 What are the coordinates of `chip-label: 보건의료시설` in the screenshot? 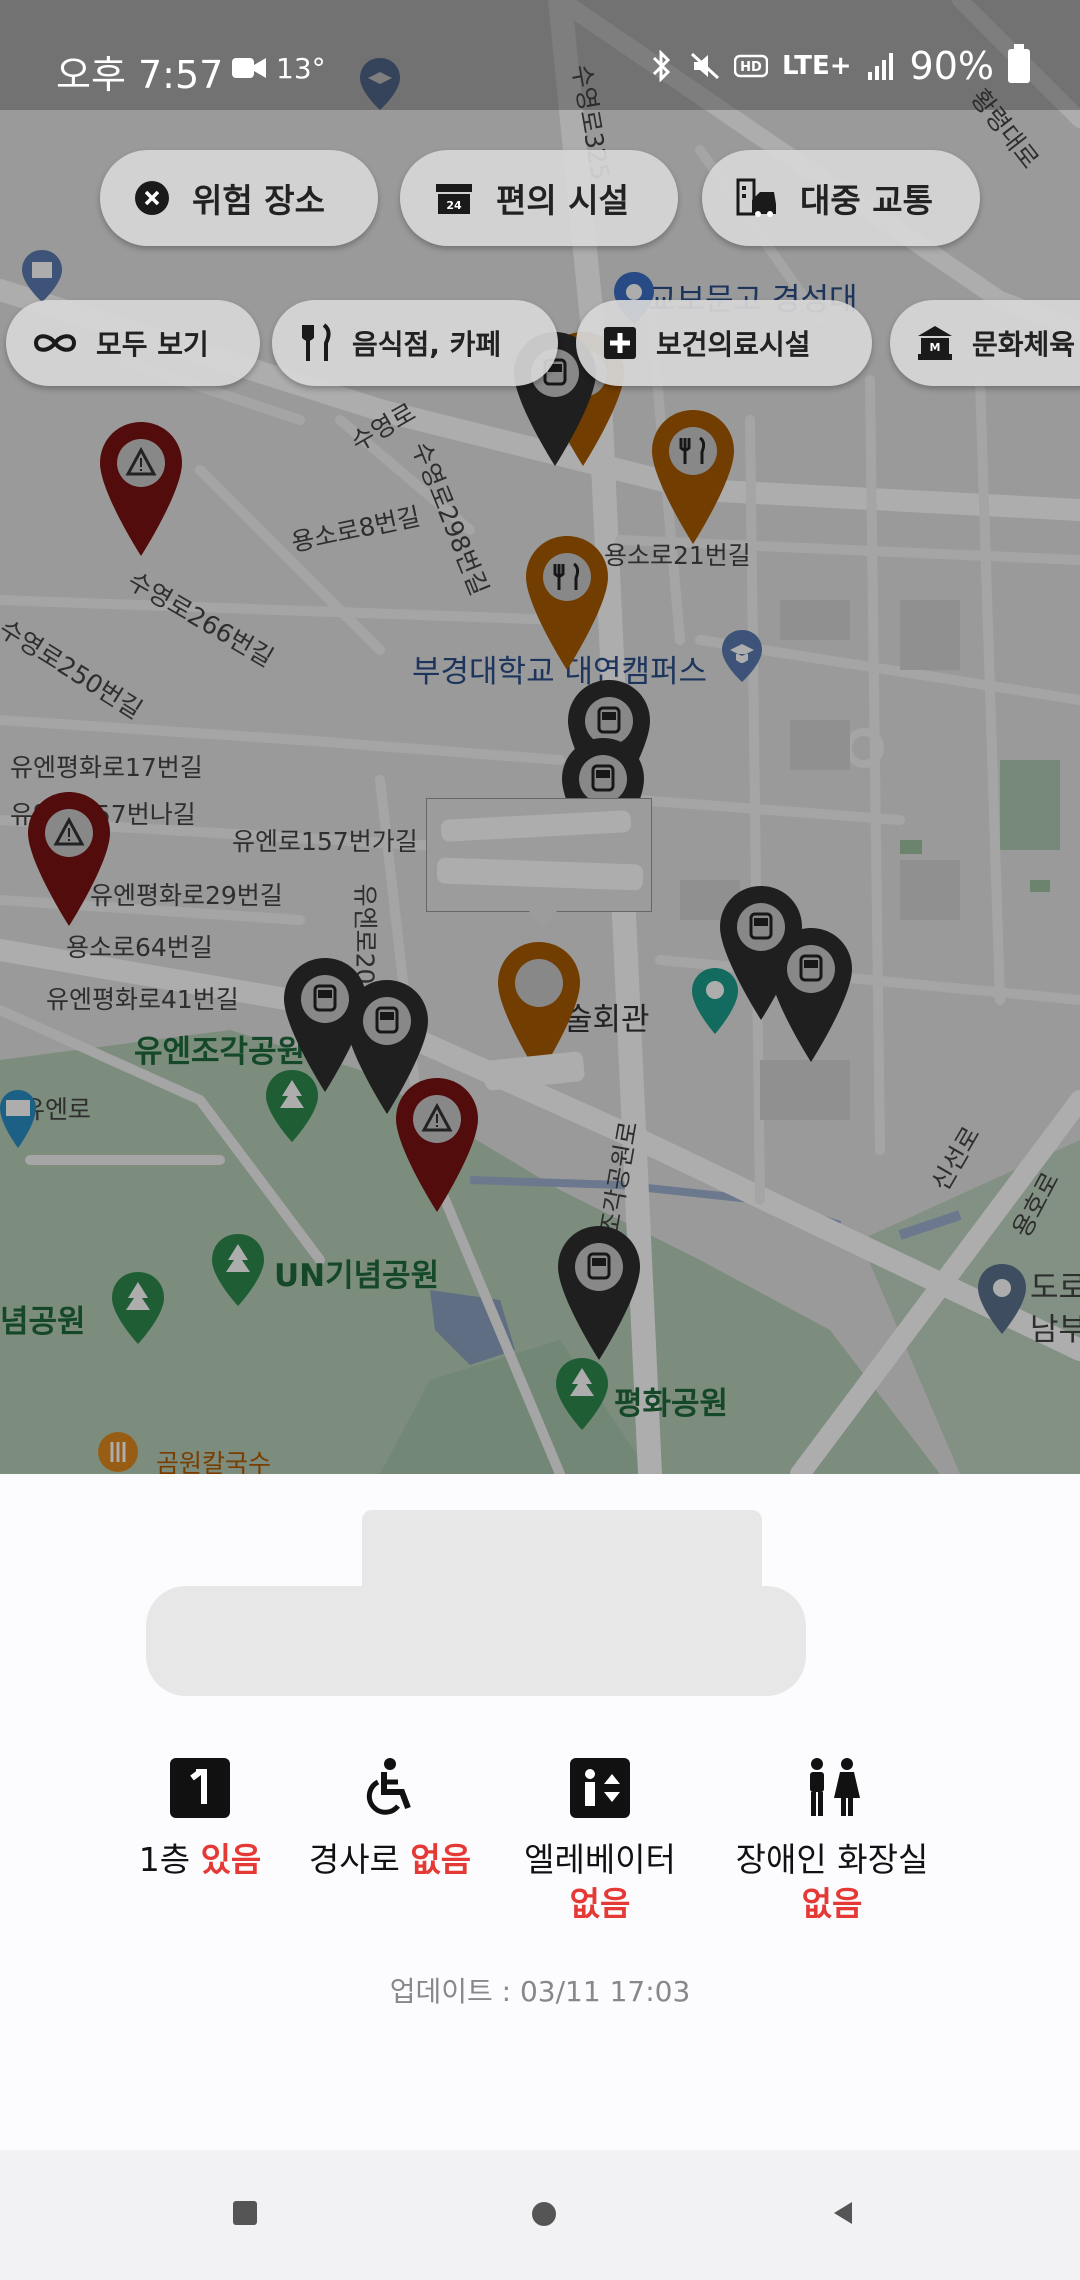 It's located at (733, 344).